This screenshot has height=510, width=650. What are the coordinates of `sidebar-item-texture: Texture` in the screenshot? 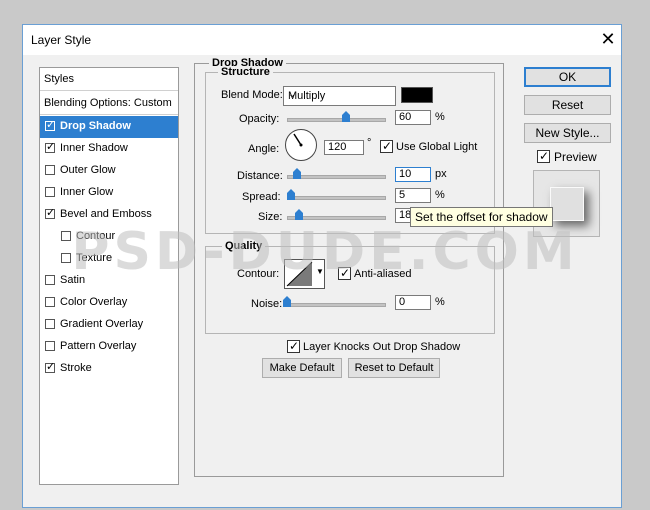 It's located at (109, 259).